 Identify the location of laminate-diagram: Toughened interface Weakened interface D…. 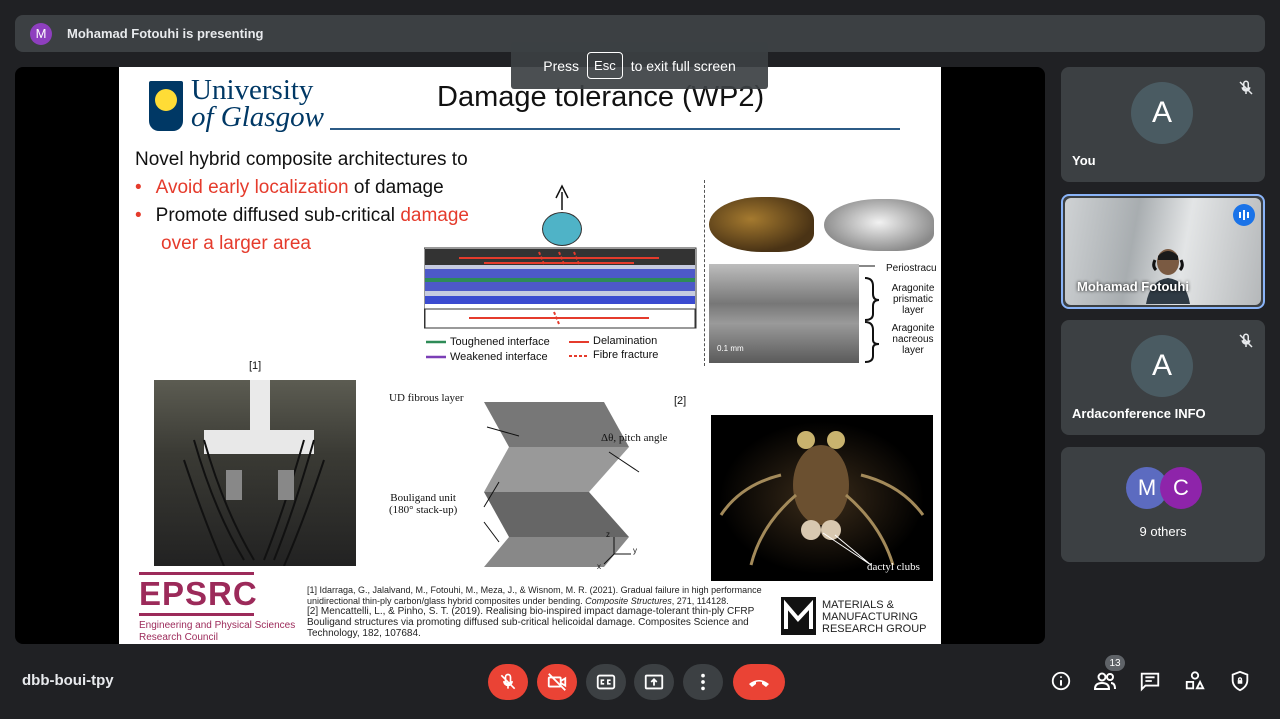
(564, 274).